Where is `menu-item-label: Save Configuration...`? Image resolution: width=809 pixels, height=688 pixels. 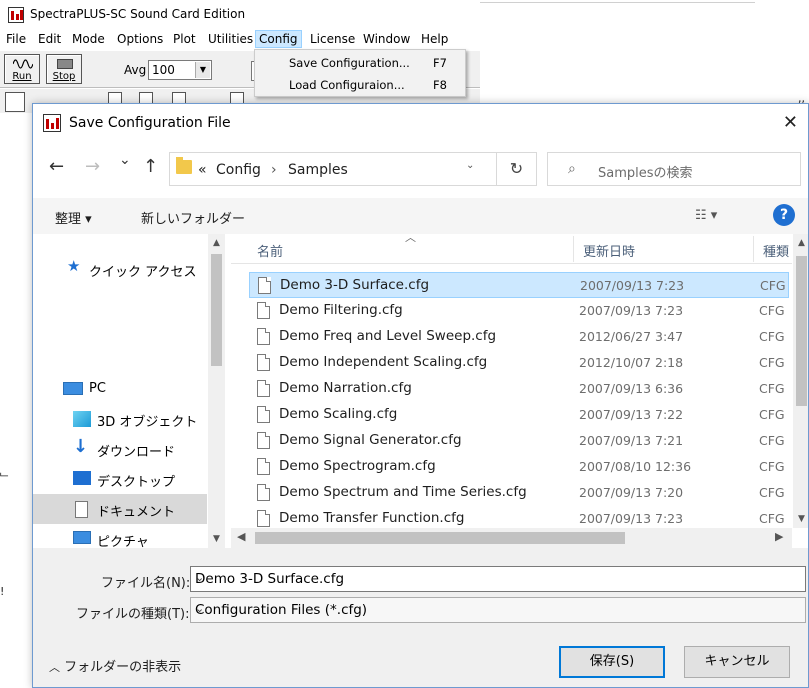
menu-item-label: Save Configuration... is located at coordinates (349, 63).